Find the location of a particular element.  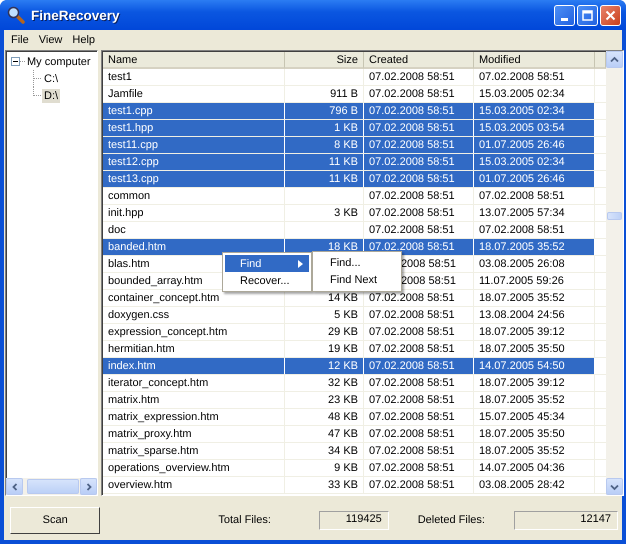

table-cell: 03.08.2005 26:08 is located at coordinates (534, 264).